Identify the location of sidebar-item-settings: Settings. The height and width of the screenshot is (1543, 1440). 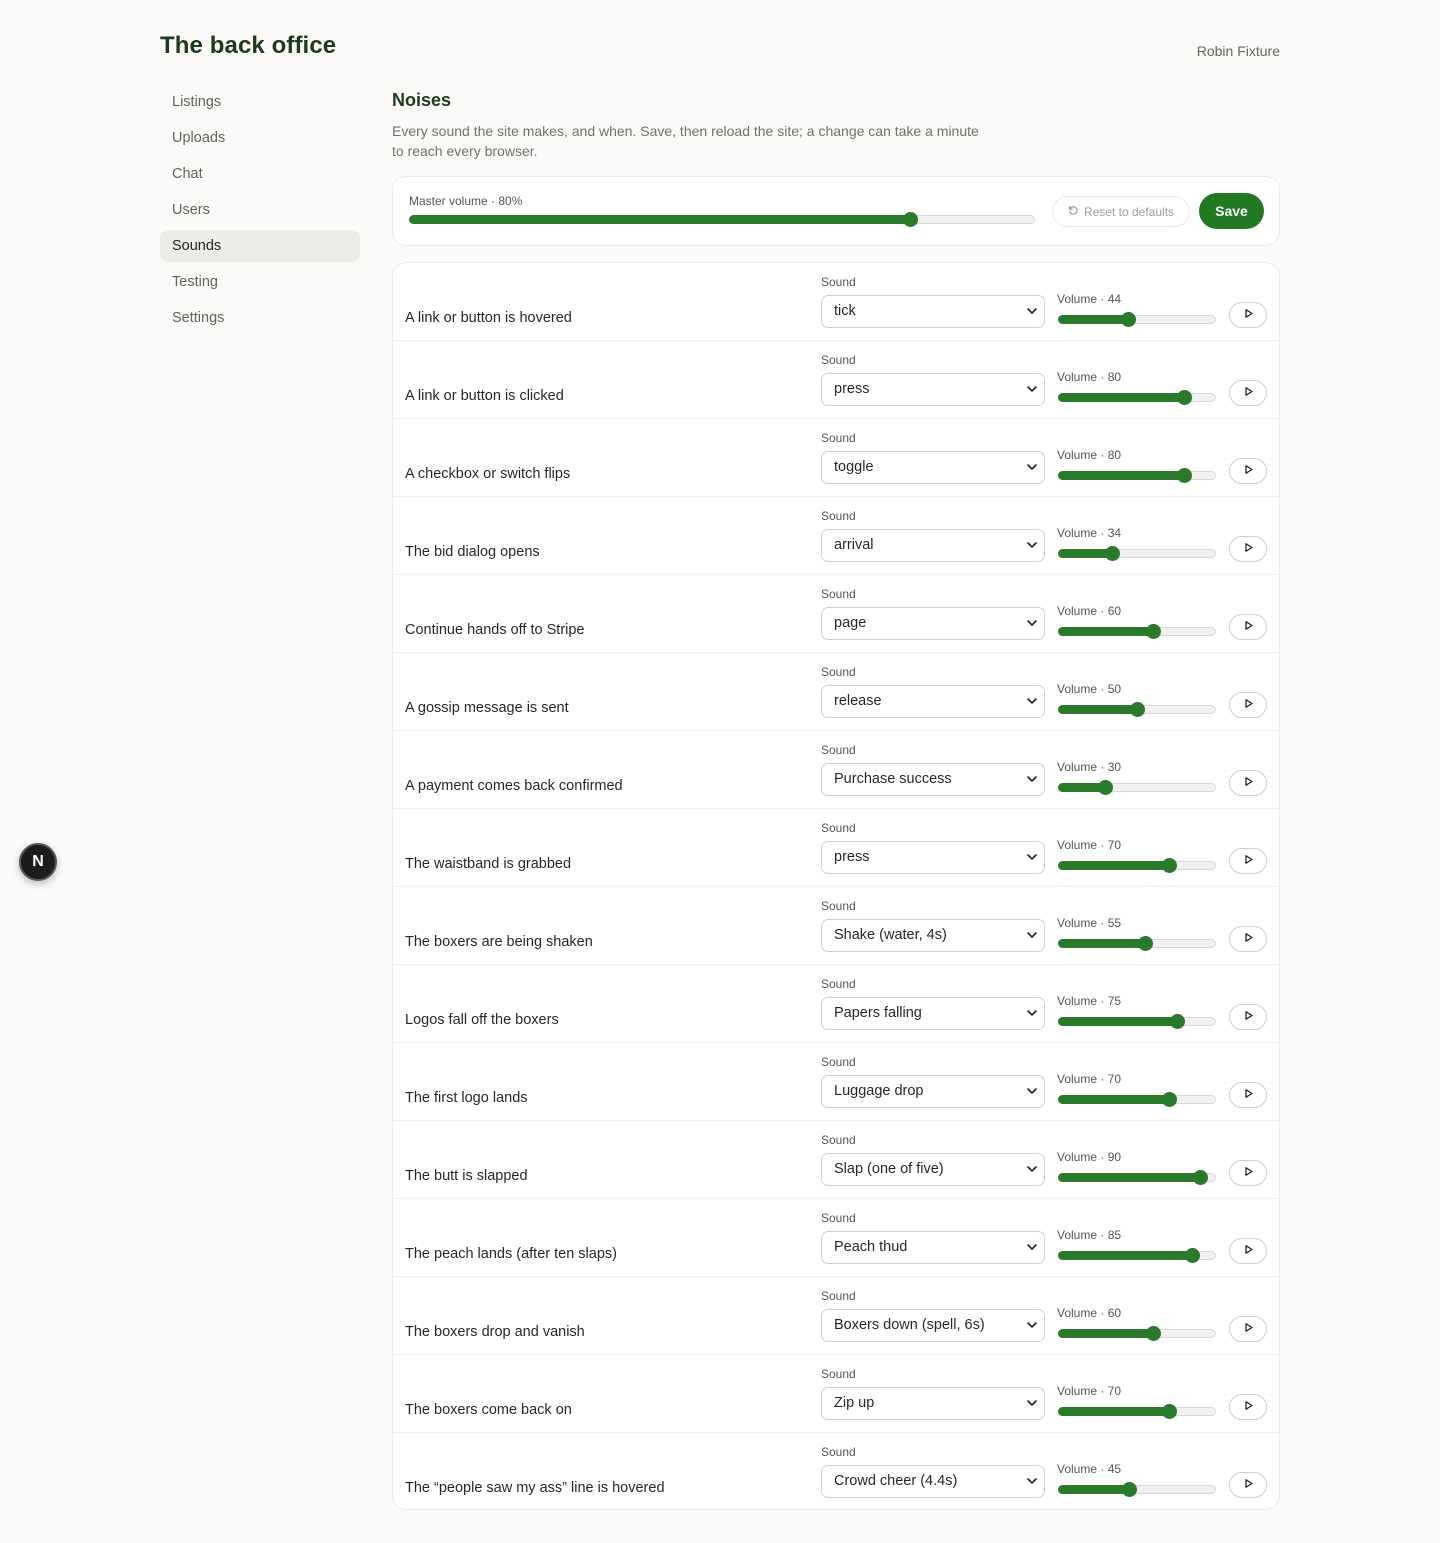
(260, 318).